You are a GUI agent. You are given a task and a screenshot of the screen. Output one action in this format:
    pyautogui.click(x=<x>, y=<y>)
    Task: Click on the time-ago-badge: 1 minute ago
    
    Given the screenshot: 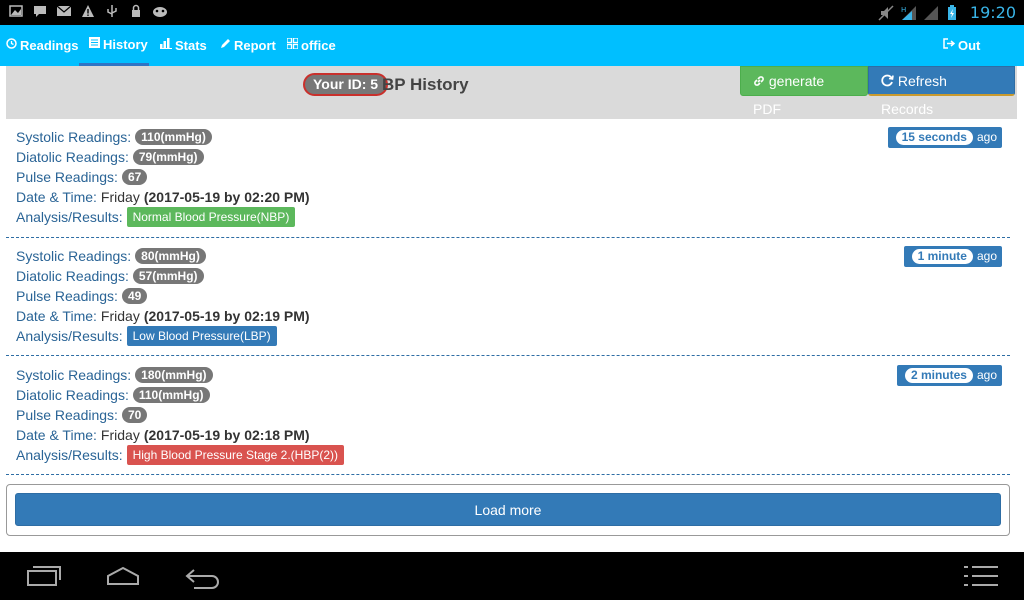 What is the action you would take?
    pyautogui.click(x=952, y=256)
    